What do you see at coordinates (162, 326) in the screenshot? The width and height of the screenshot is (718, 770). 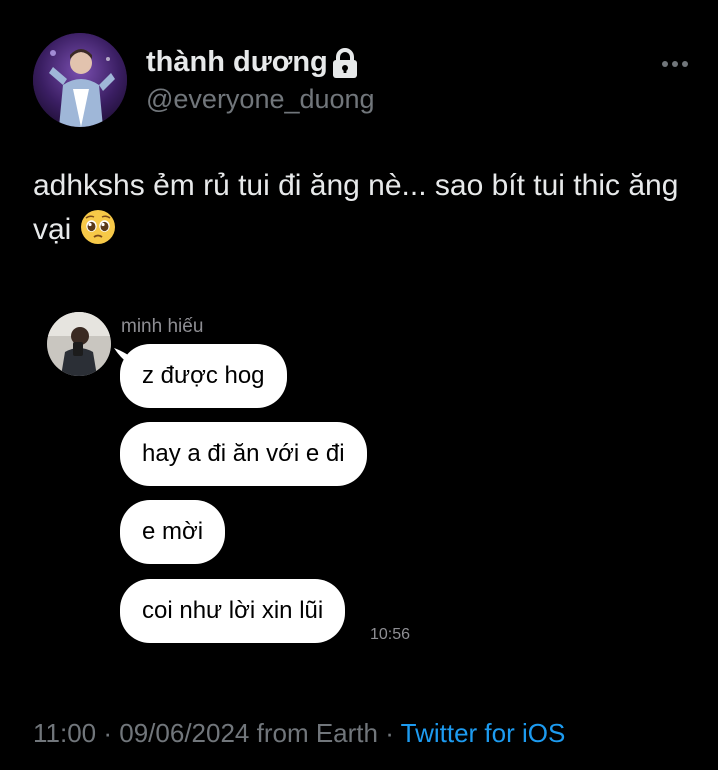 I see `chat-sender-name: minh hiếu` at bounding box center [162, 326].